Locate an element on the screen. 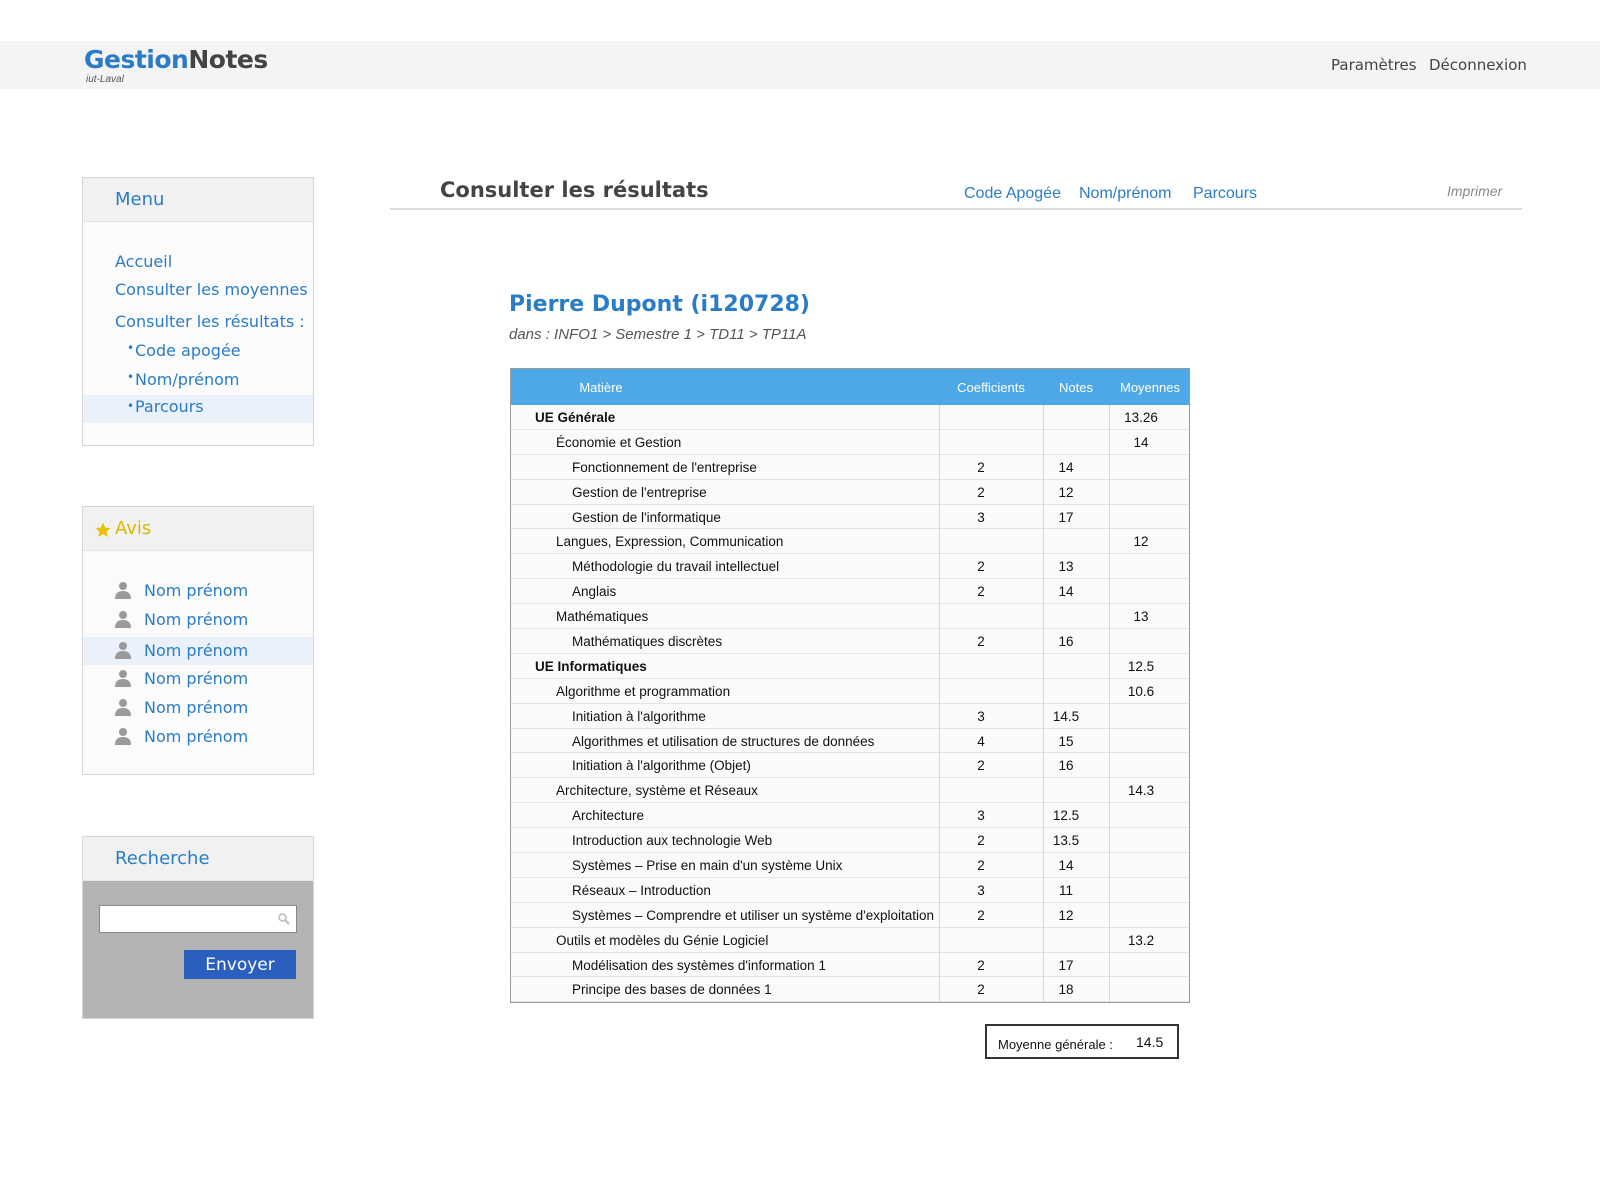  table-row: Principe des bases de données 1 2 18 is located at coordinates (850, 990).